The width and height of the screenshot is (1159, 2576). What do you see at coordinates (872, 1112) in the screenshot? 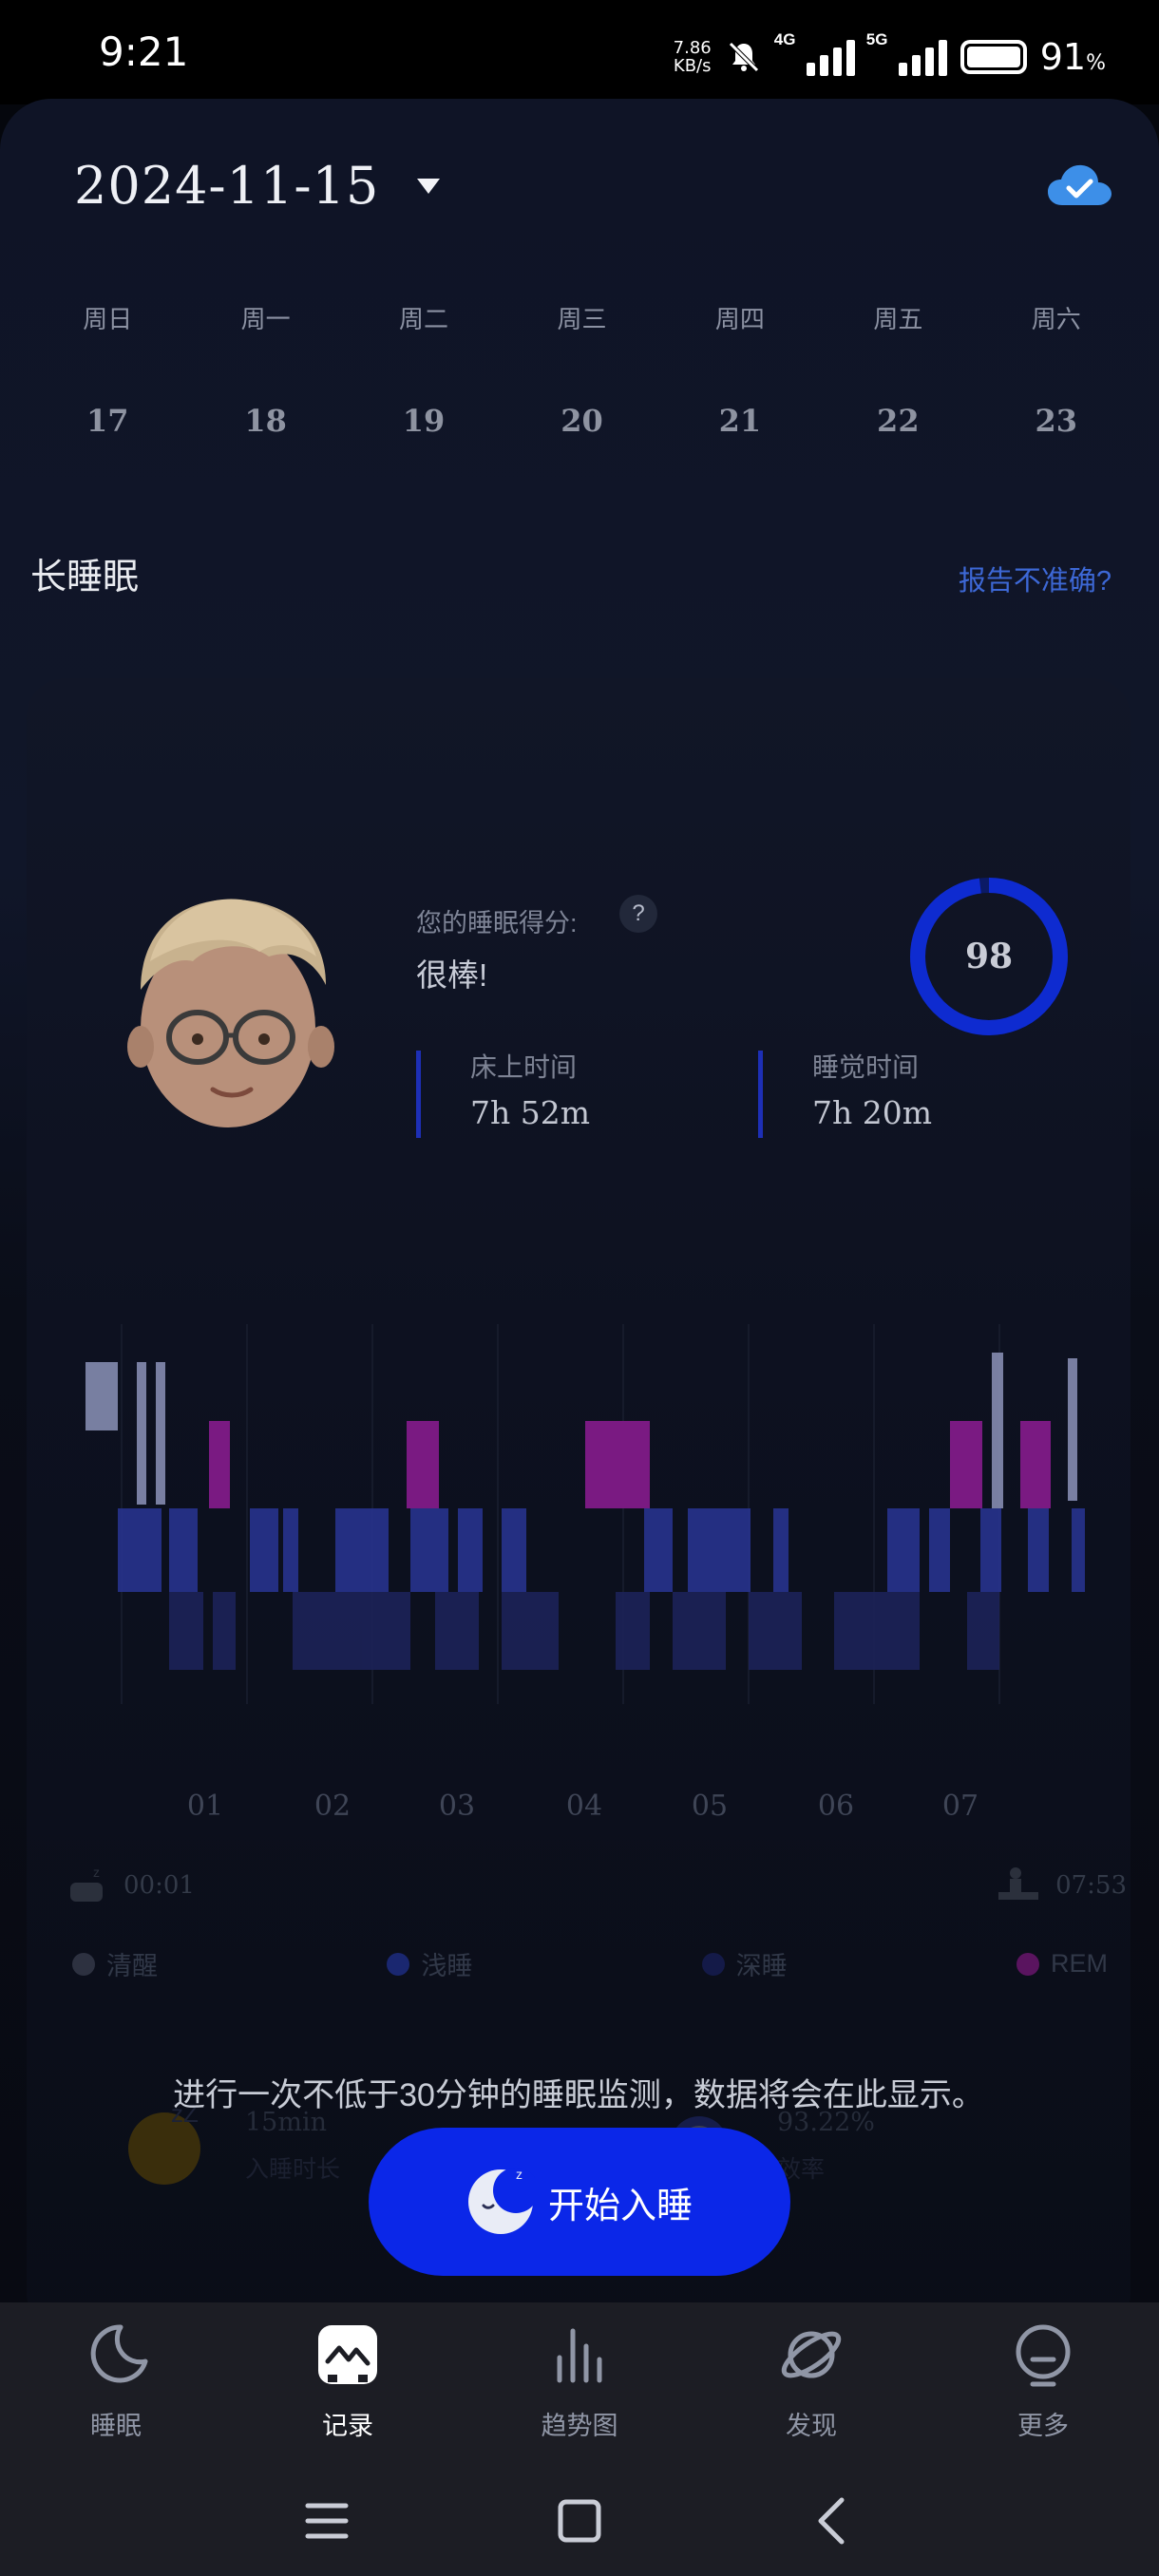
I see `sleep-time-value: 7h 20m` at bounding box center [872, 1112].